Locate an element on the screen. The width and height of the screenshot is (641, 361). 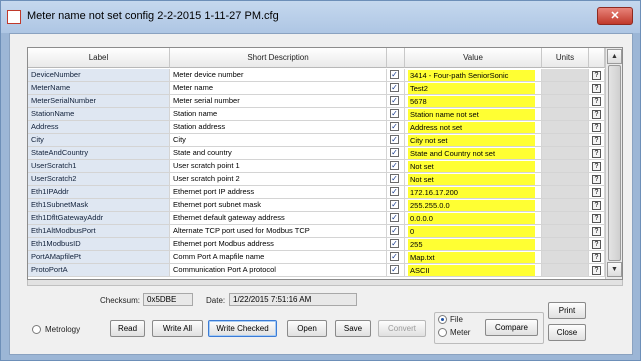
row-value-field: 5678 is located at coordinates (473, 101).